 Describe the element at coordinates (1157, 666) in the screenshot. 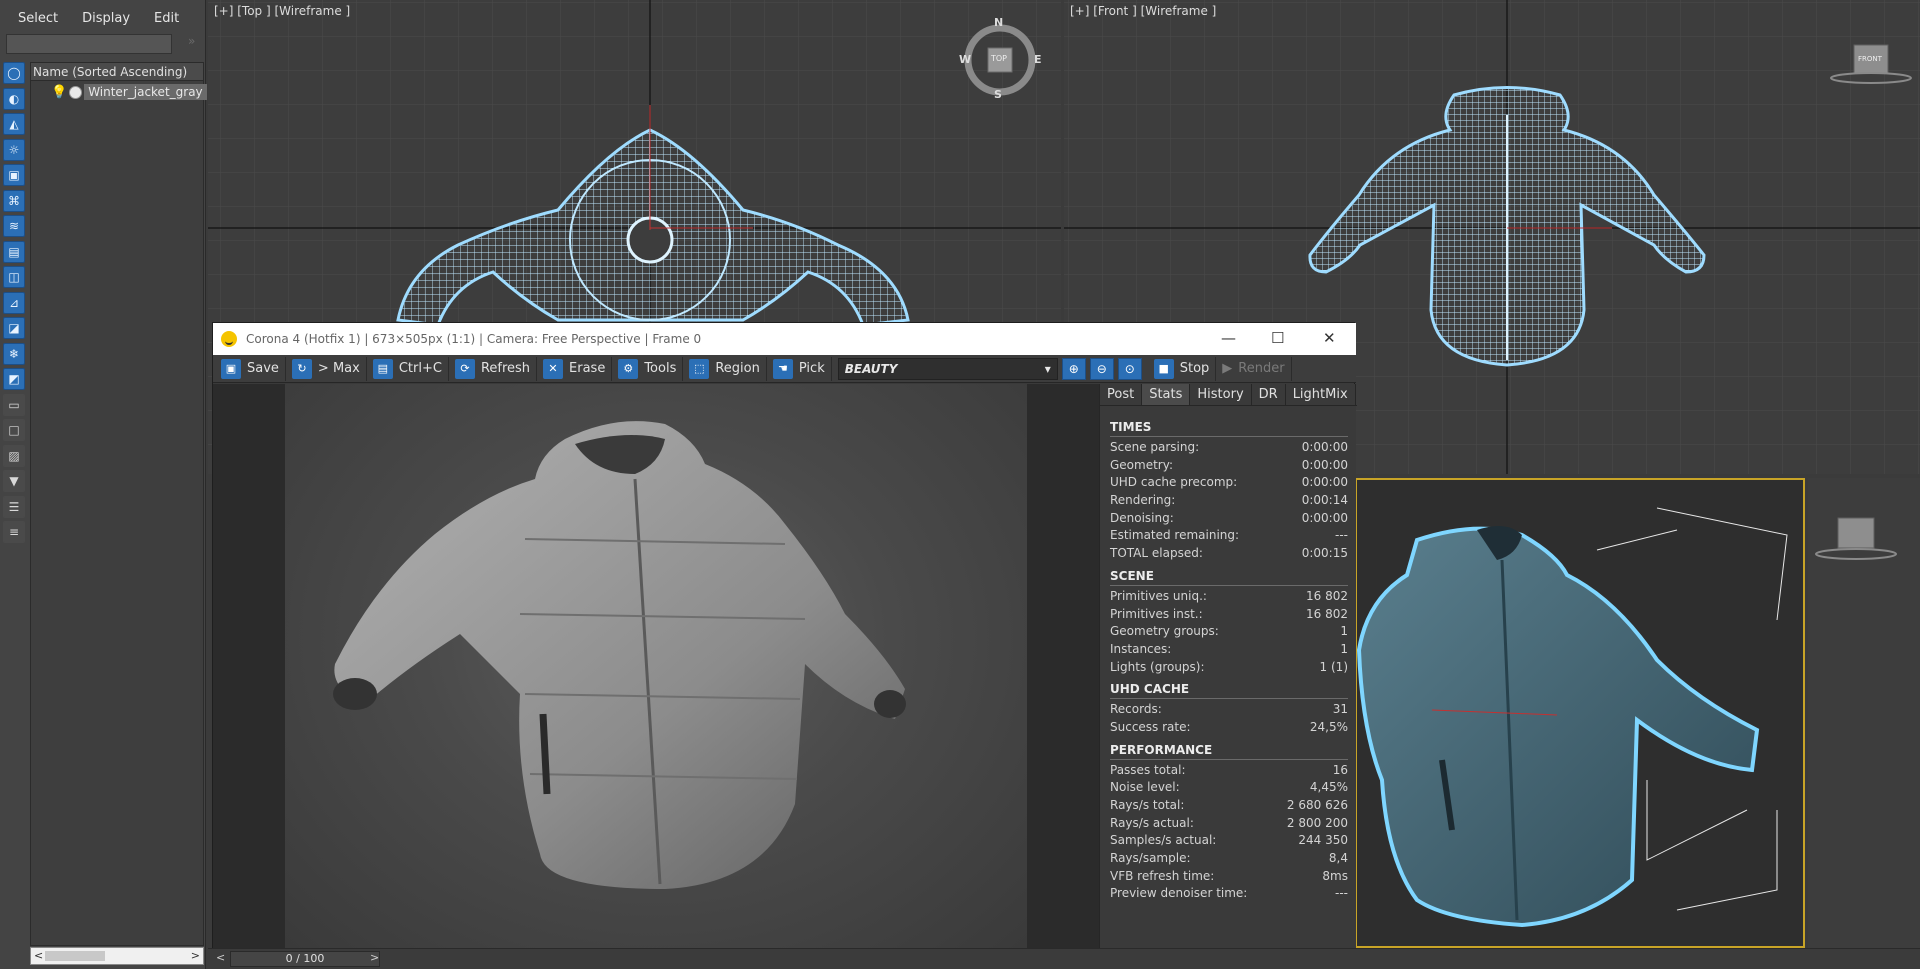

I see `stat-label: Lights (groups):` at that location.